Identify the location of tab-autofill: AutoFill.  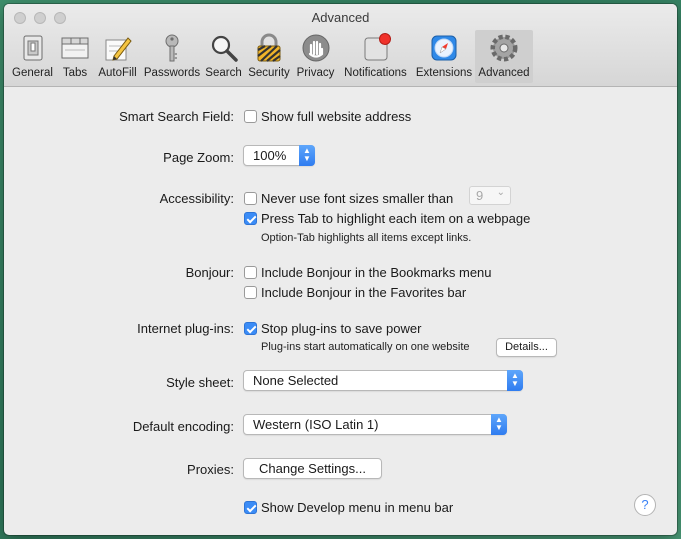
(117, 56).